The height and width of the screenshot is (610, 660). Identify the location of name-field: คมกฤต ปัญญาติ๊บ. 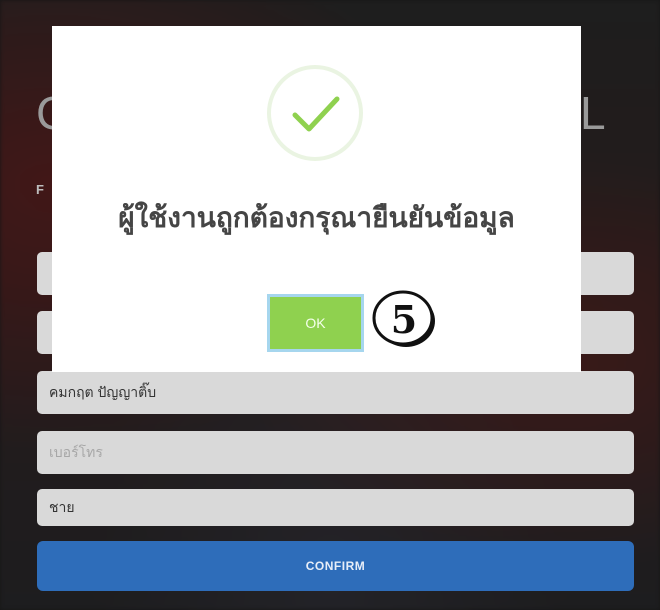
(335, 392).